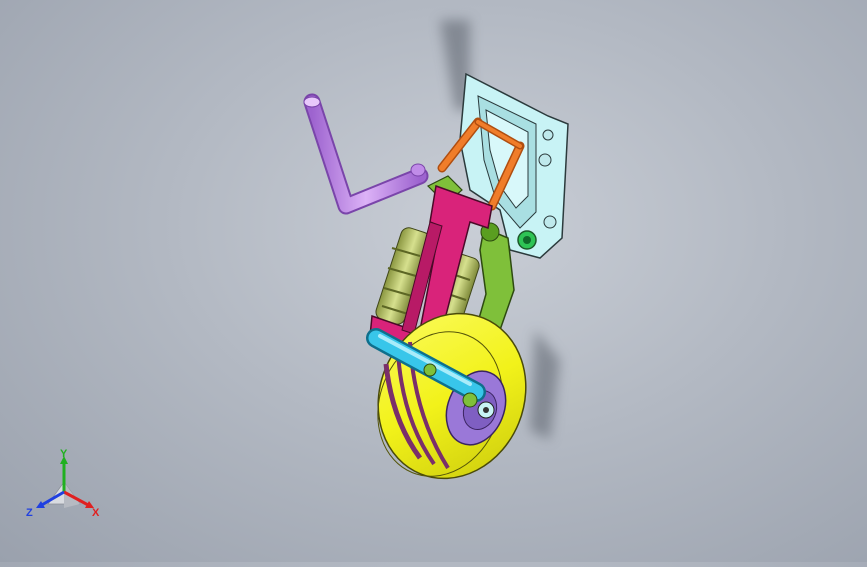 The width and height of the screenshot is (867, 567). Describe the element at coordinates (29, 513) in the screenshot. I see `z-axis-label: Z` at that location.